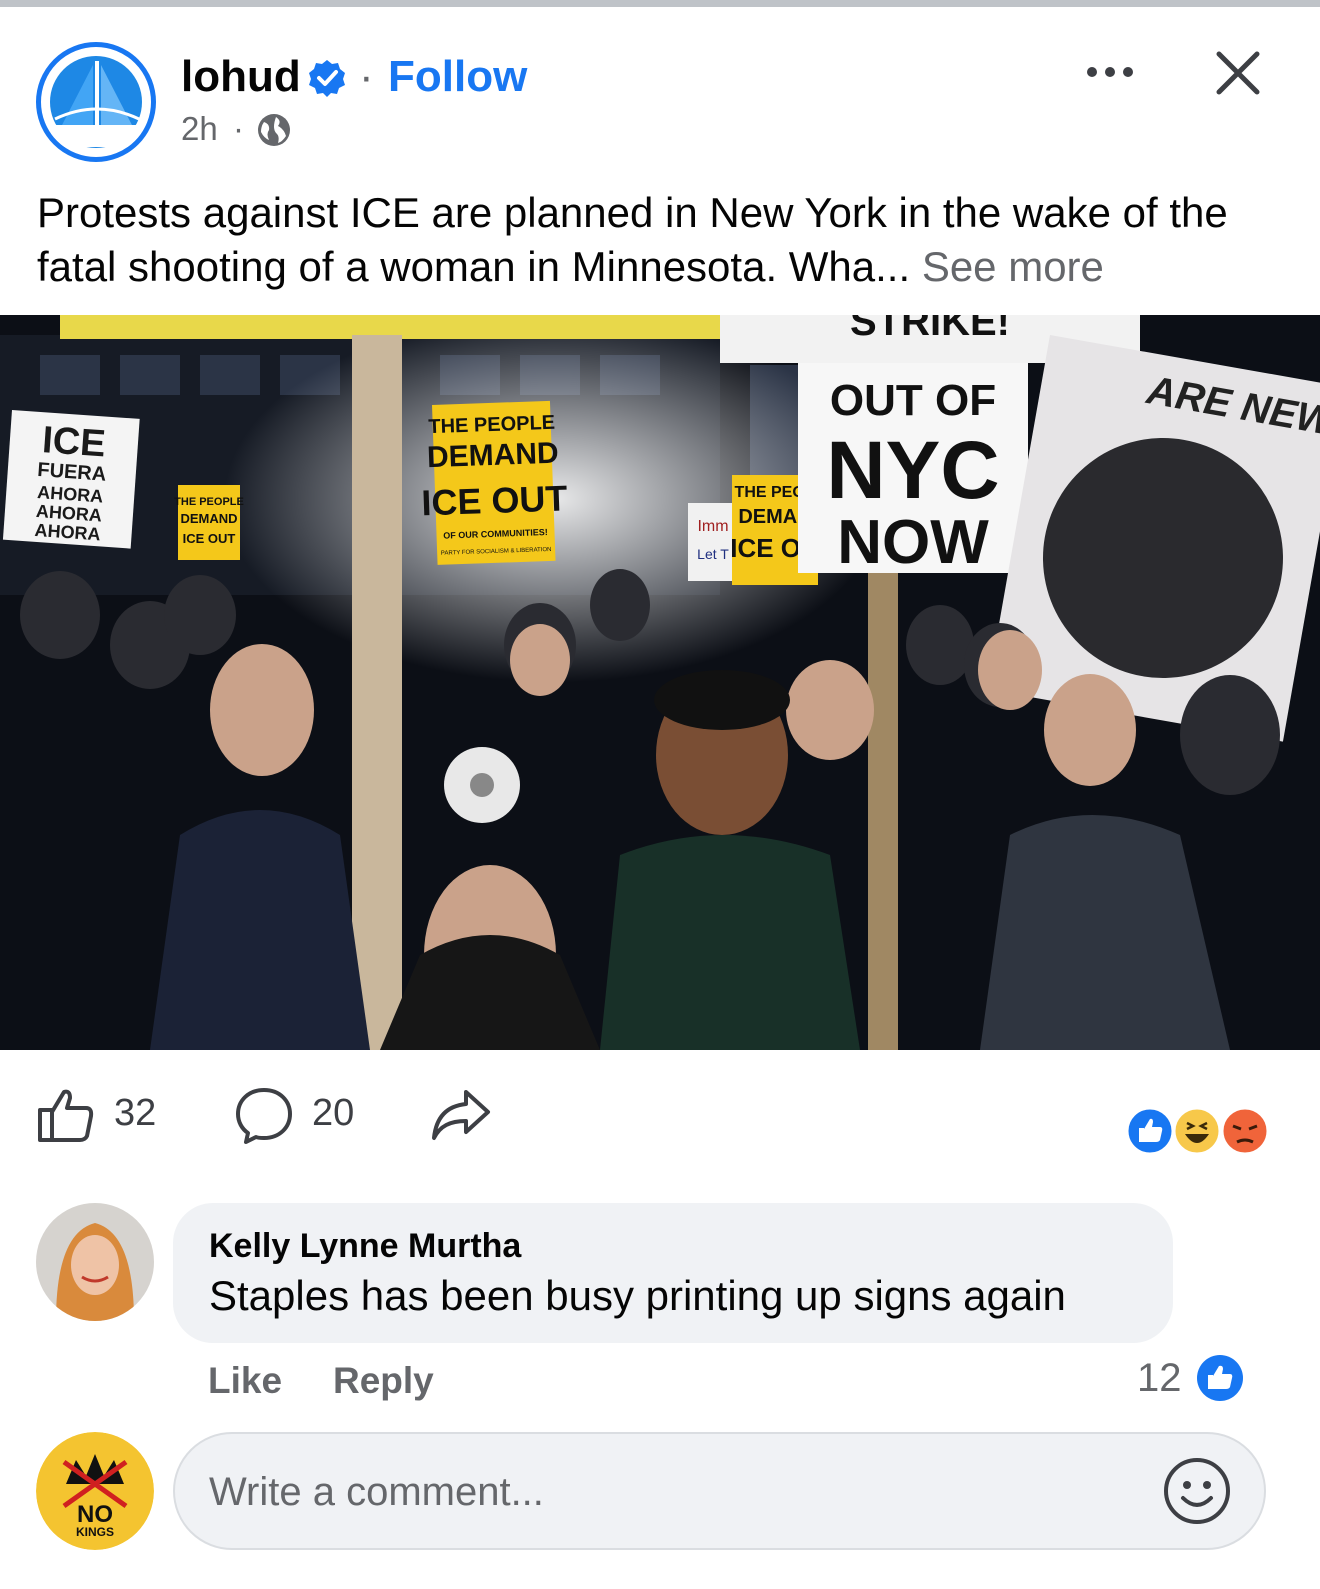  What do you see at coordinates (333, 1113) in the screenshot?
I see `comment-count: 20` at bounding box center [333, 1113].